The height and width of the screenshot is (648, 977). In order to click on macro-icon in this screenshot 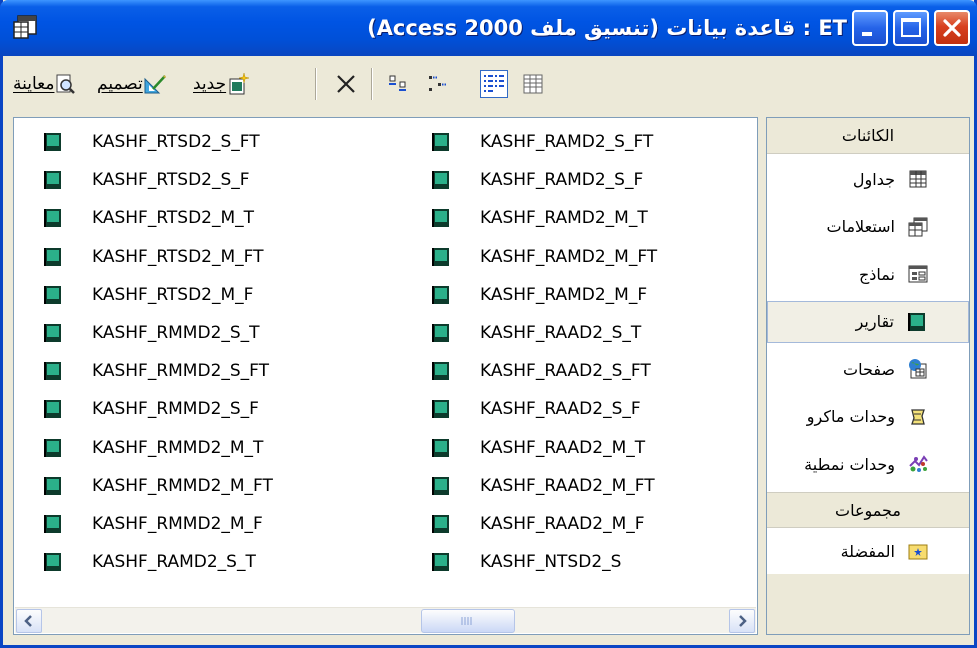, I will do `click(918, 417)`.